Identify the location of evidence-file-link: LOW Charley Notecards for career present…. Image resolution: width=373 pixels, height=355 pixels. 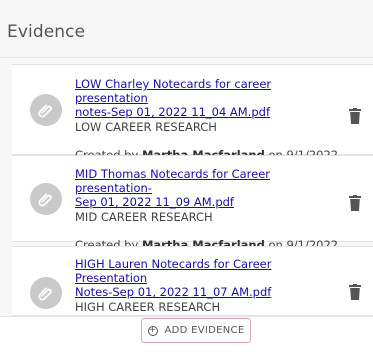
(209, 98).